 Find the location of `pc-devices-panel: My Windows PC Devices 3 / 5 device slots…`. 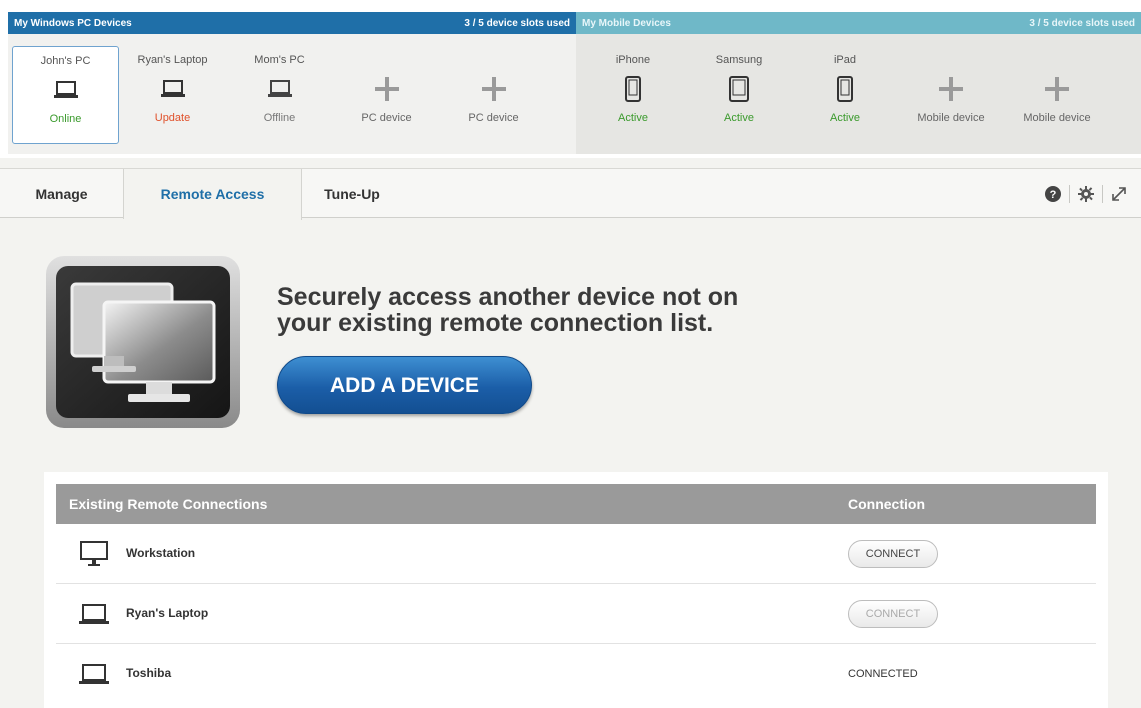

pc-devices-panel: My Windows PC Devices 3 / 5 device slots… is located at coordinates (292, 83).